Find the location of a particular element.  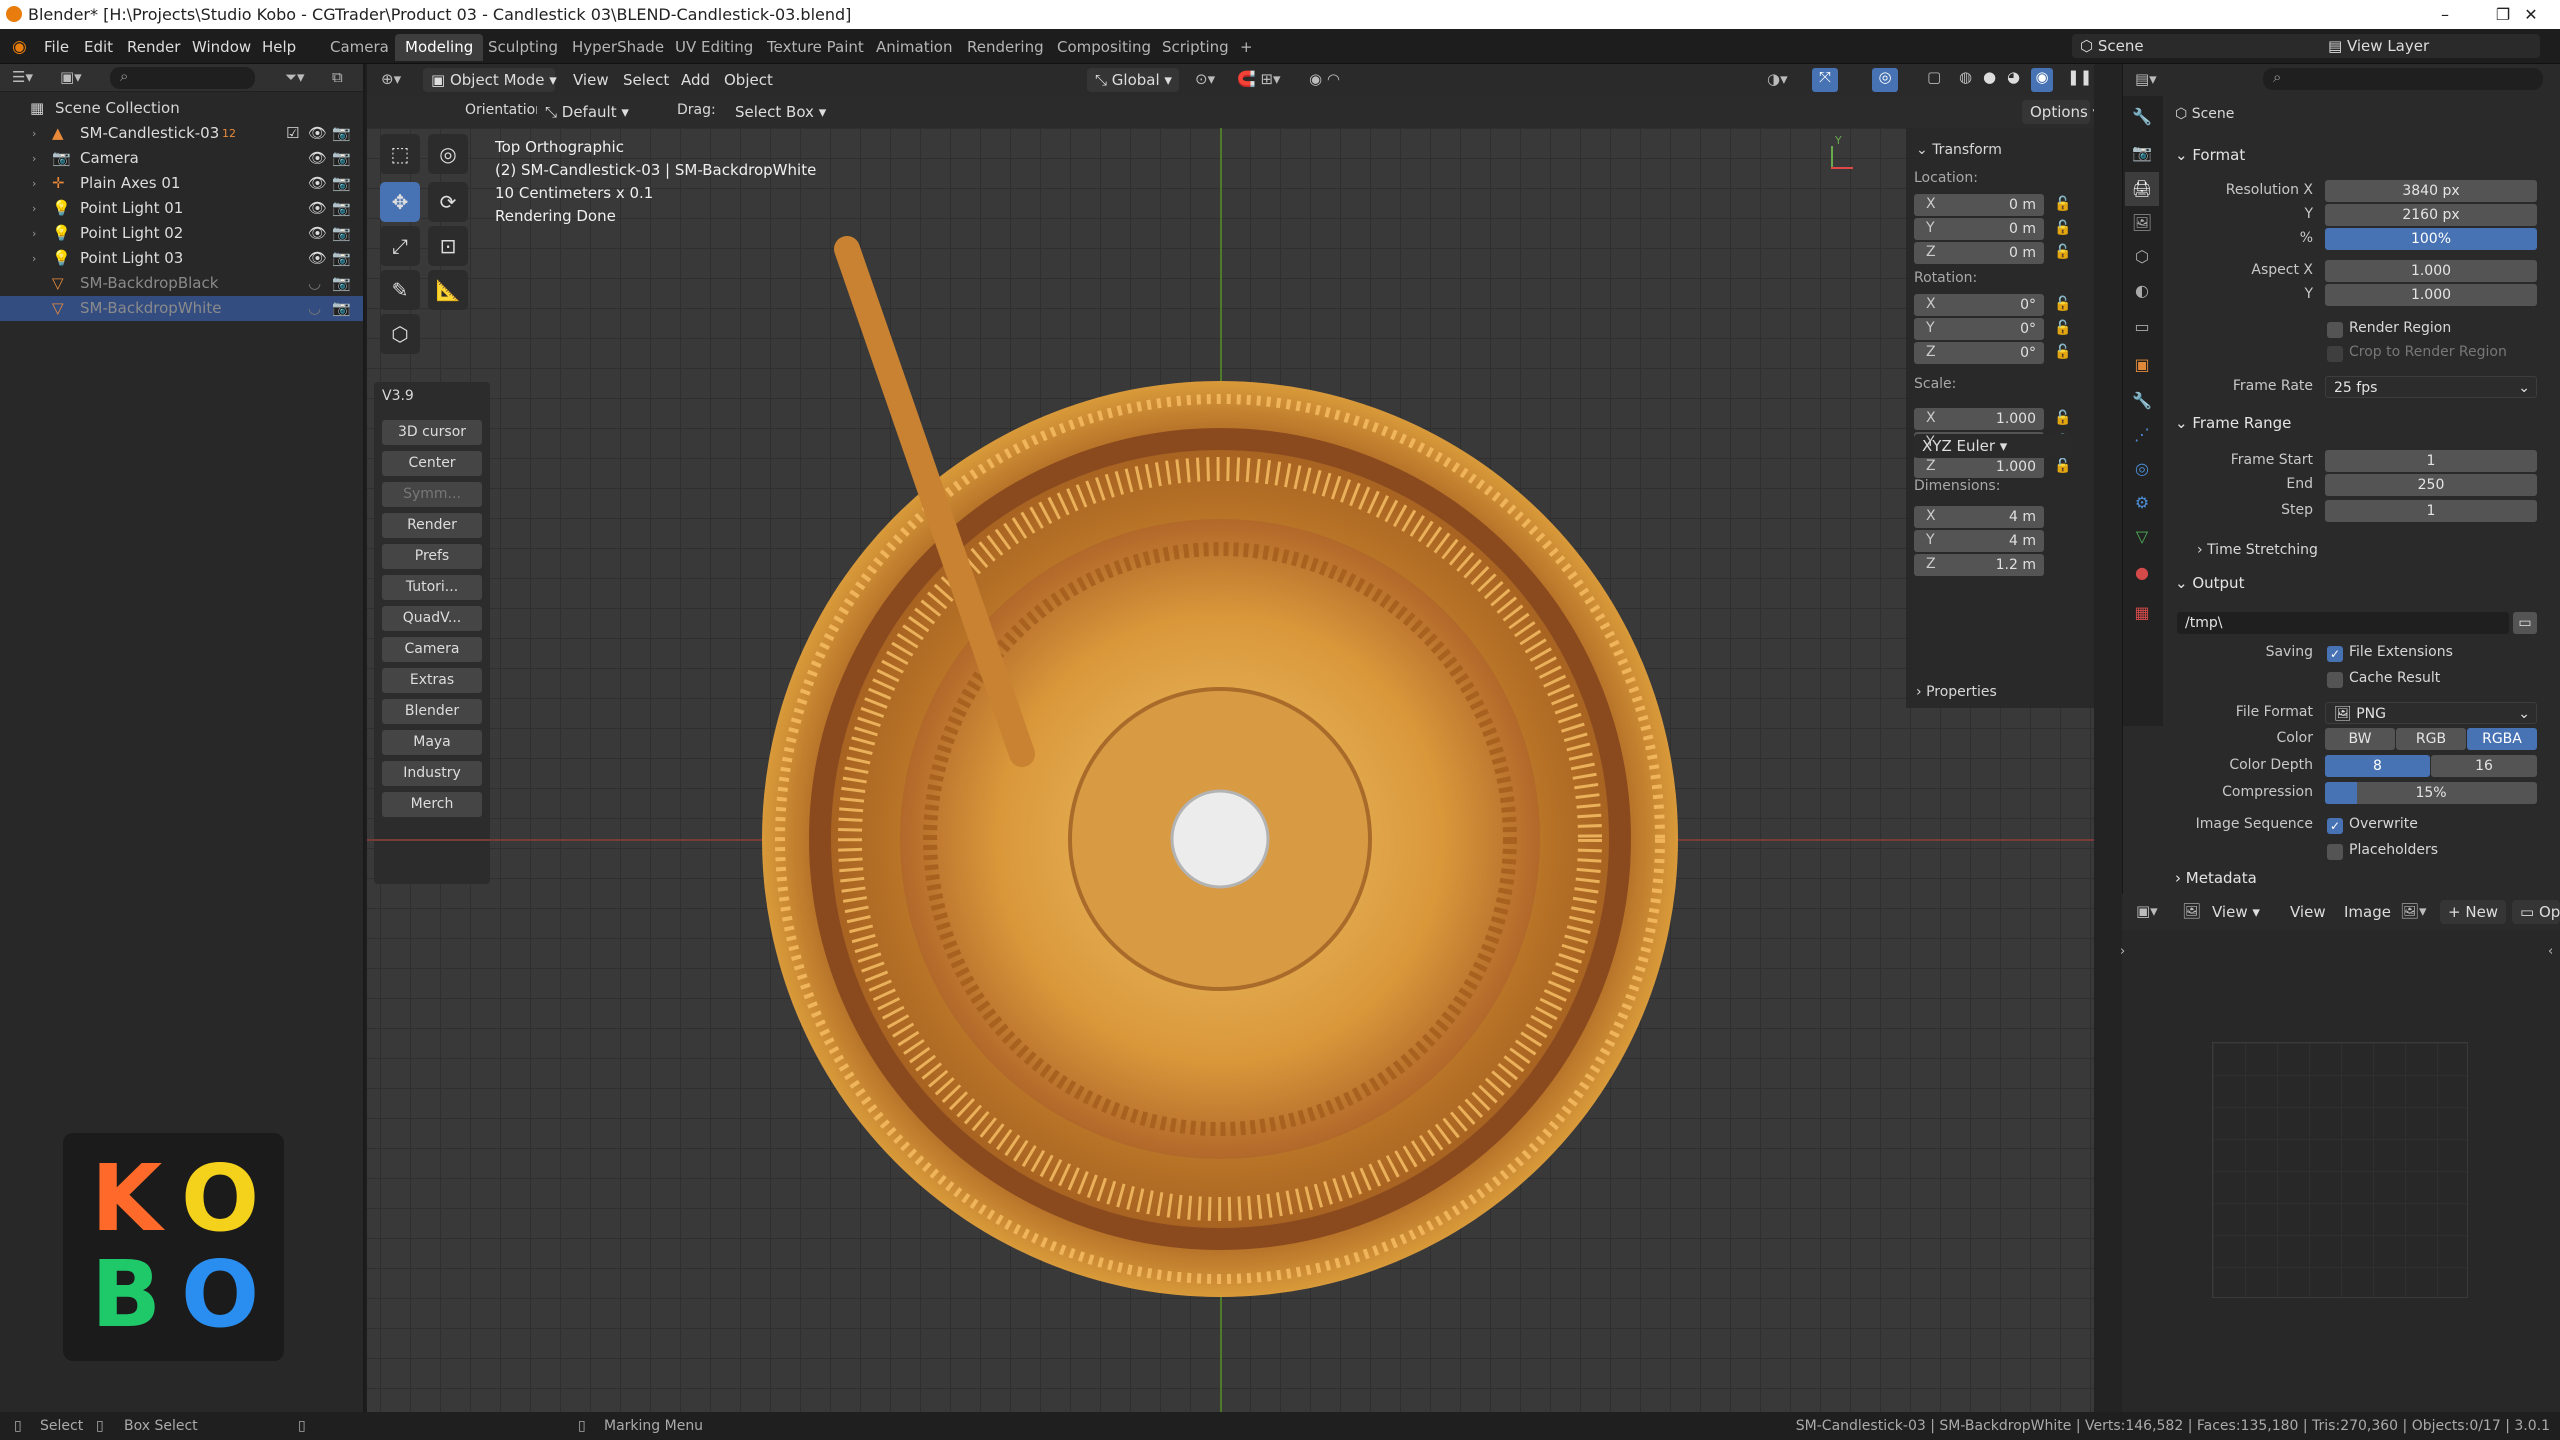

tab-compositing: Compositing is located at coordinates (1104, 47).